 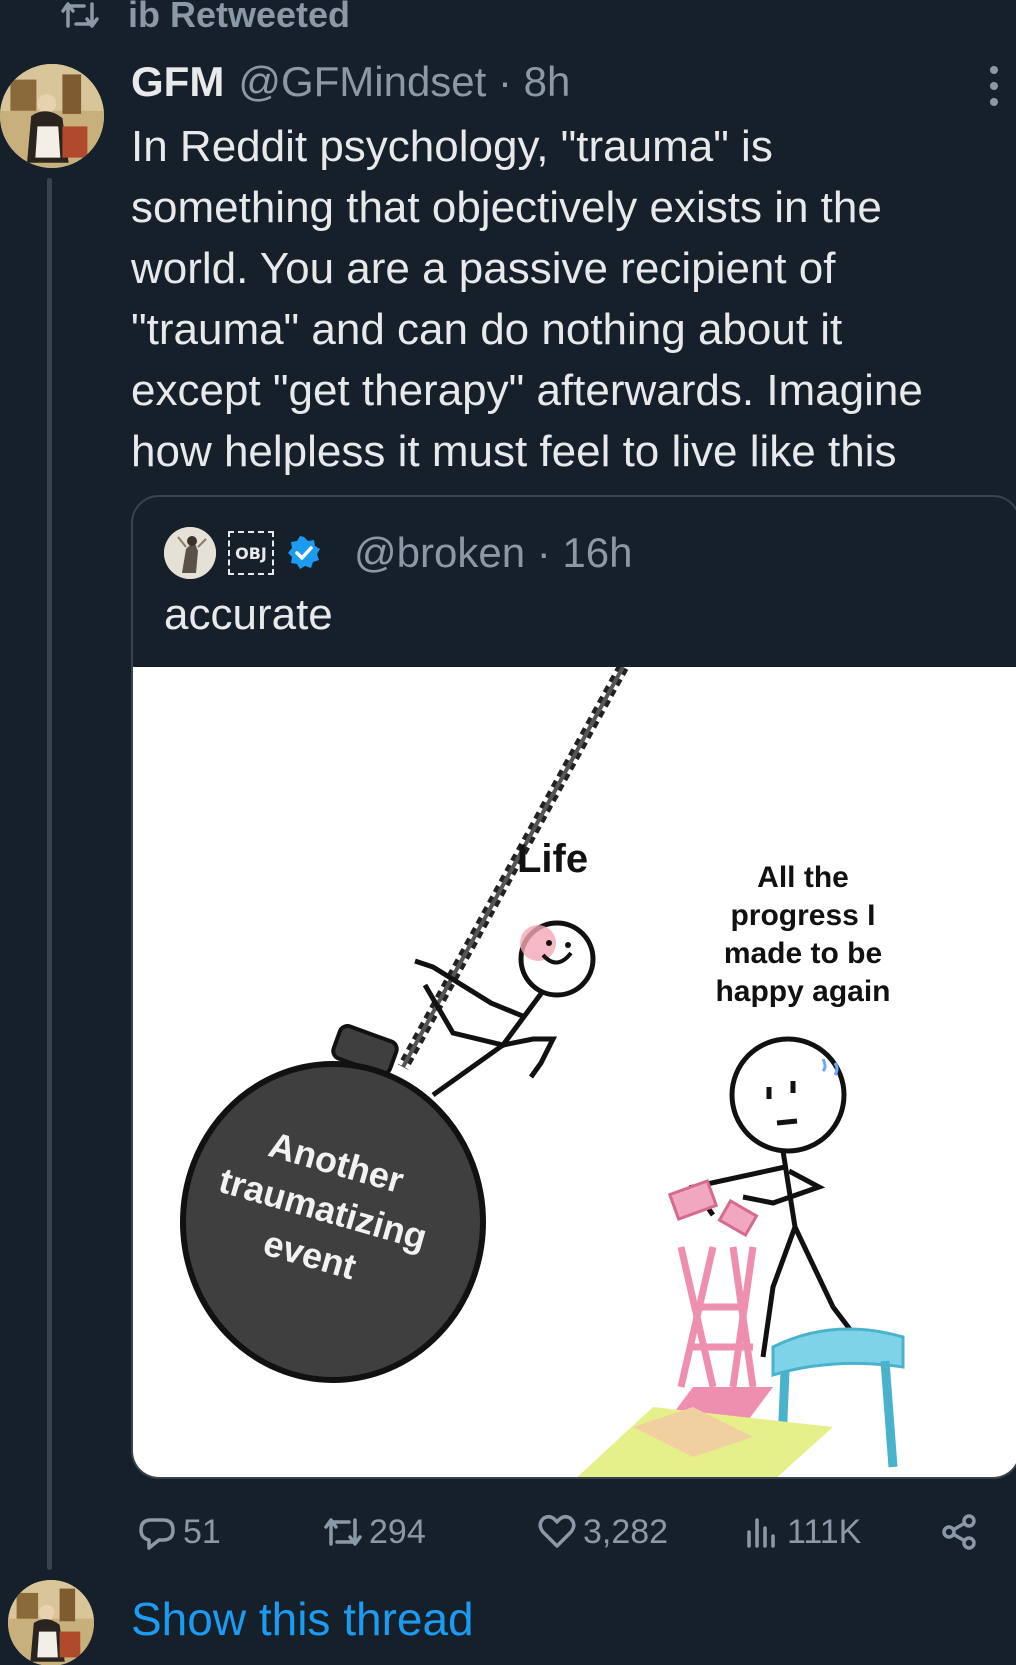 I want to click on tweet-header: GFM @GFMindset · 8h, so click(x=350, y=86).